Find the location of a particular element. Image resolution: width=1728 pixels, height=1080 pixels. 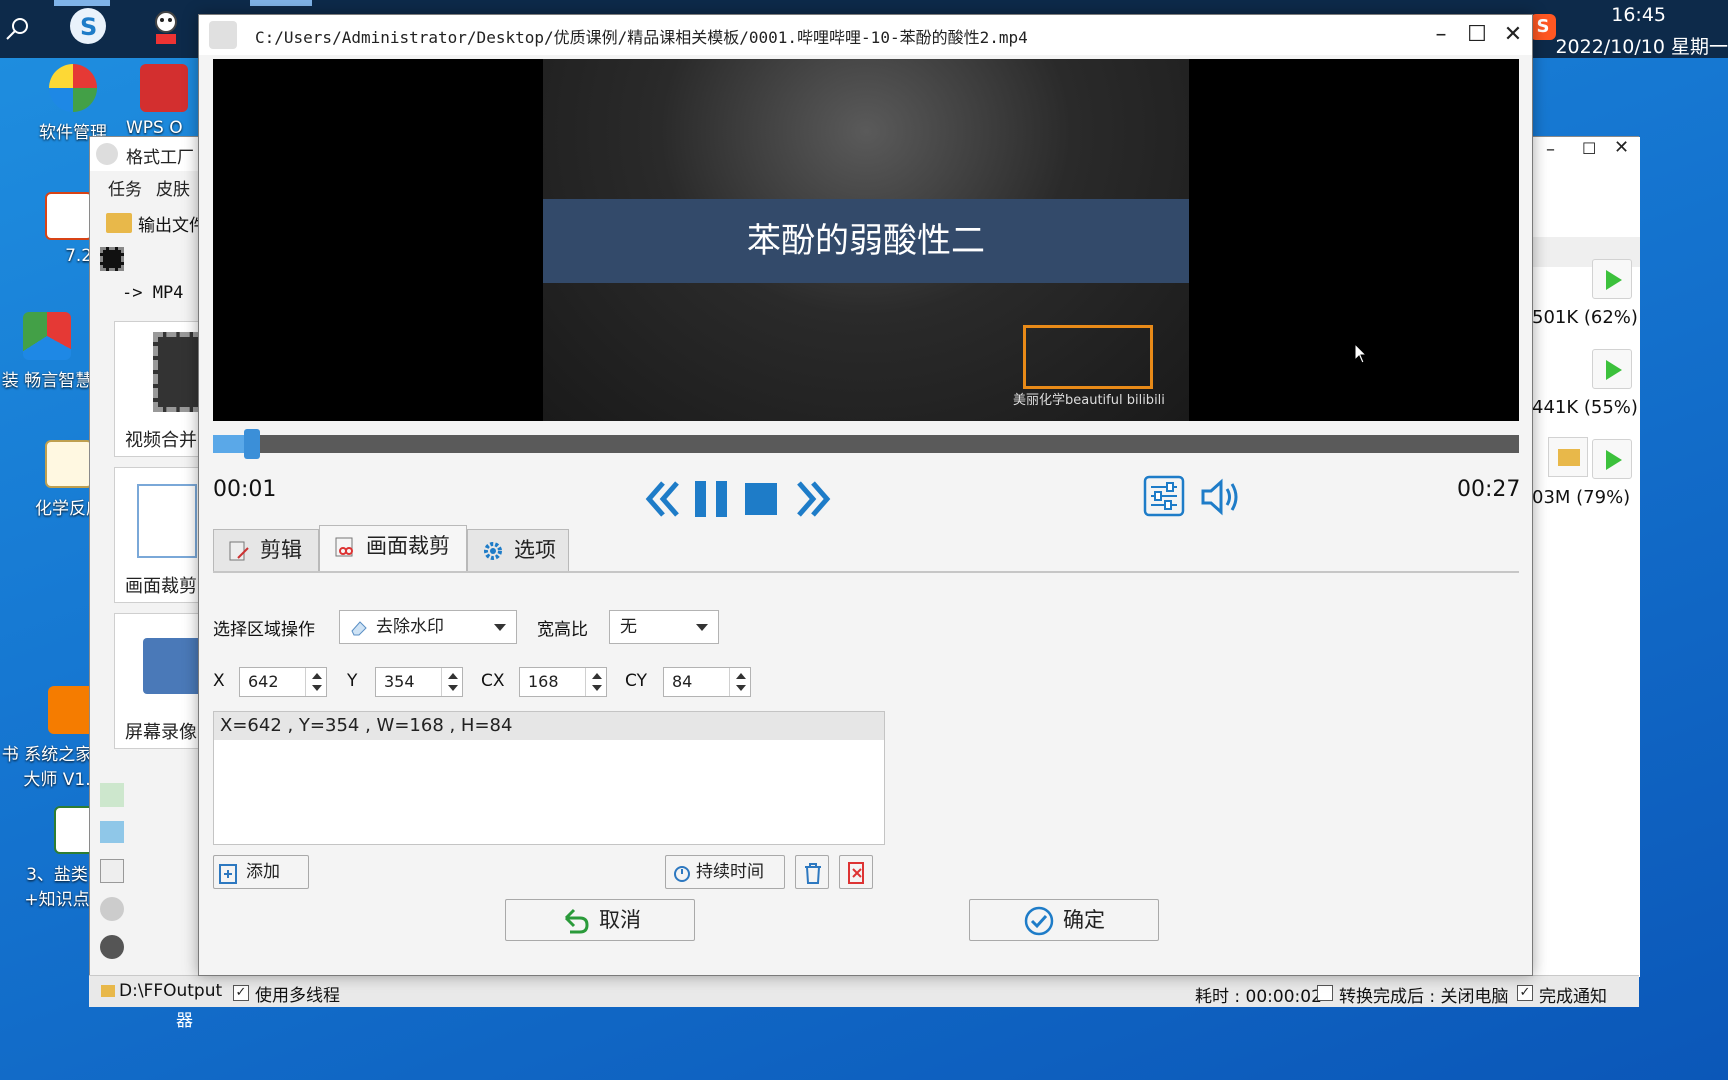

crop-scissors-icon is located at coordinates (167, 521).